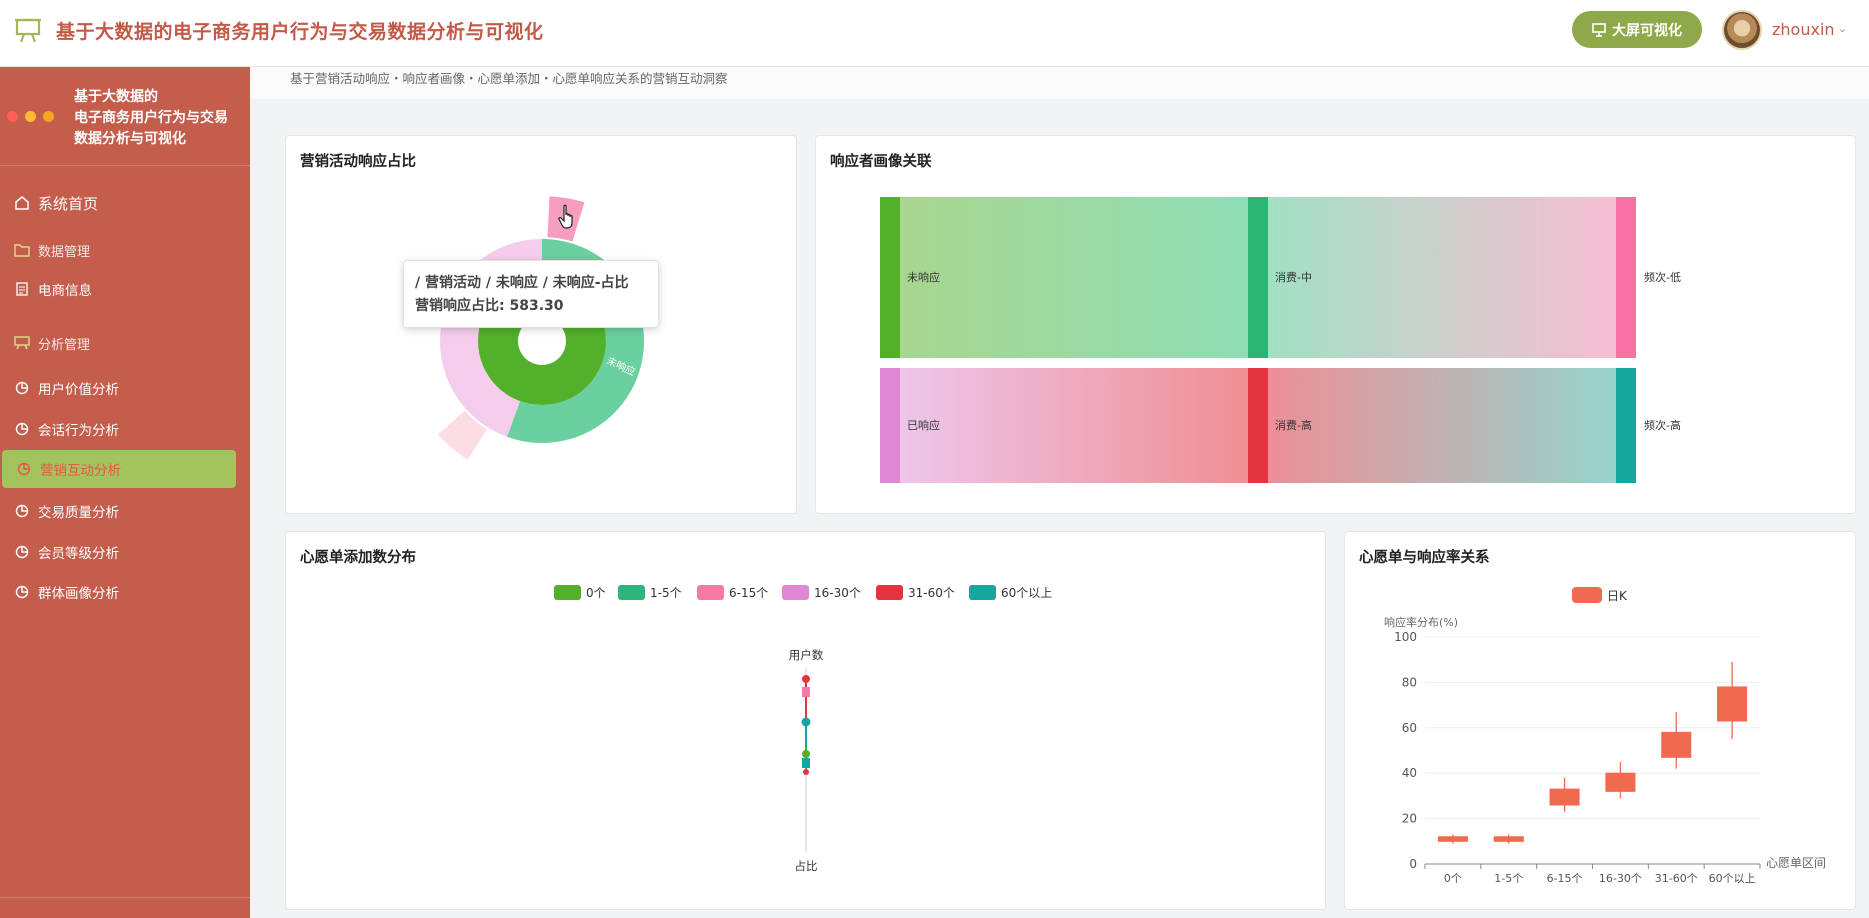 The width and height of the screenshot is (1869, 918). What do you see at coordinates (130, 139) in the screenshot?
I see `brand-line-3: 数据分析与可视化` at bounding box center [130, 139].